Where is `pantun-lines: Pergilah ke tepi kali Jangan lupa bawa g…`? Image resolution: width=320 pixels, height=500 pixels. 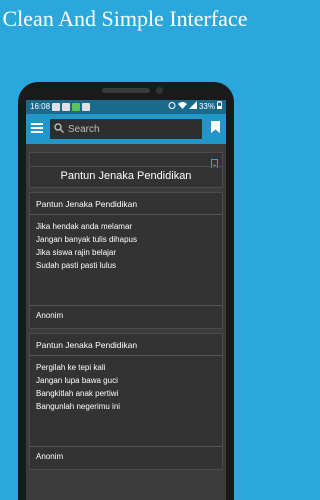
pantun-lines: Pergilah ke tepi kali Jangan lupa bawa g… is located at coordinates (126, 401).